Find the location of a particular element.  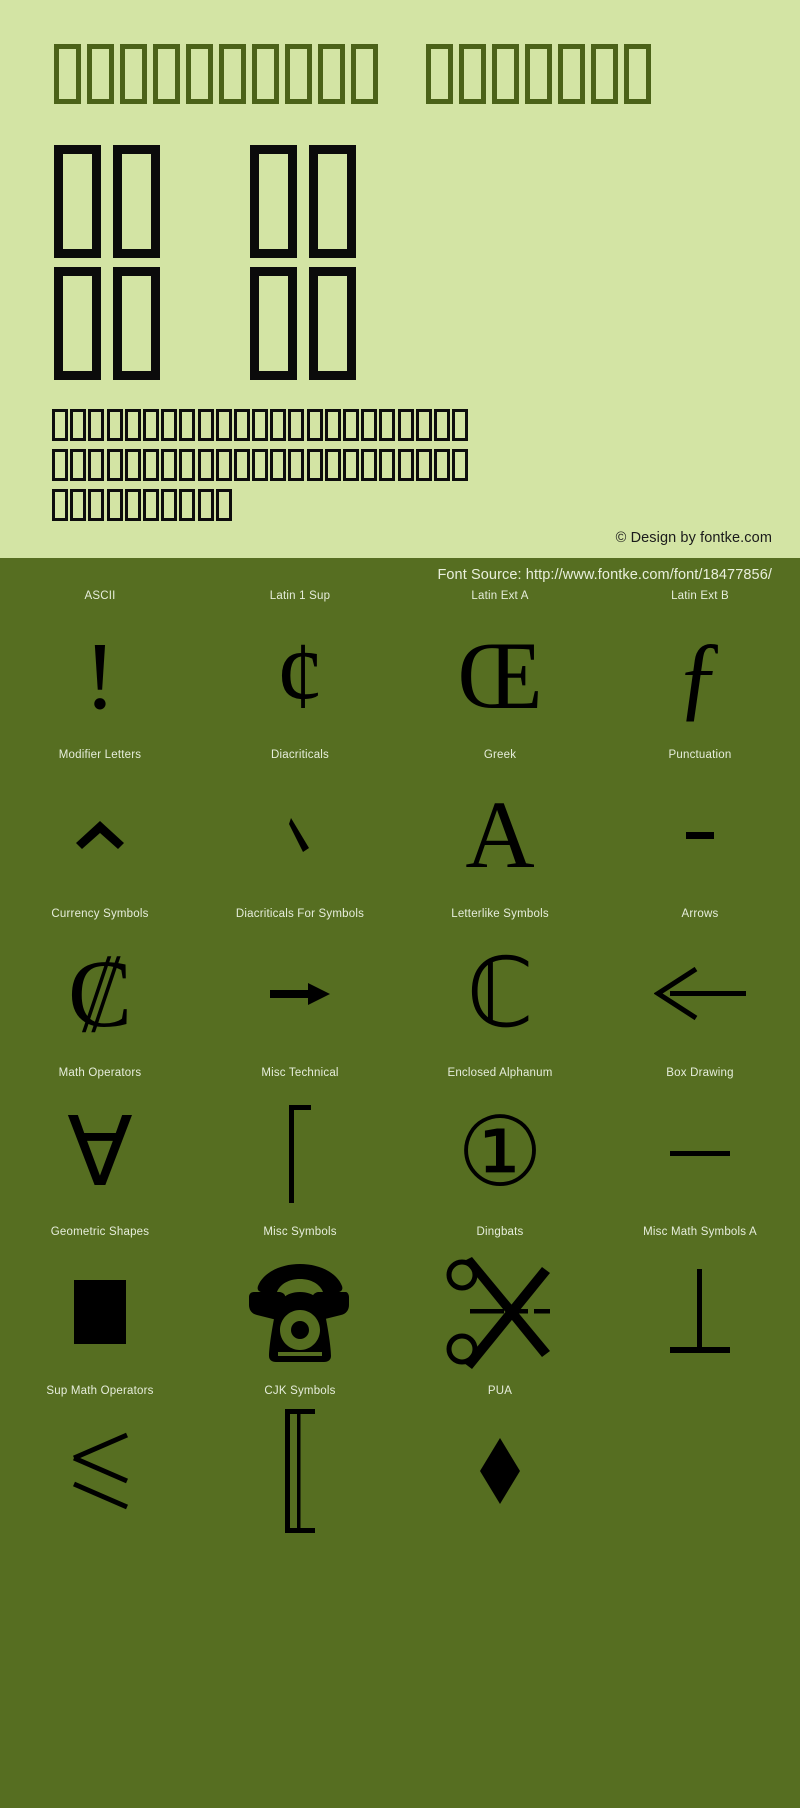

unicode-block-glyph-row: Α is located at coordinates (400, 834).